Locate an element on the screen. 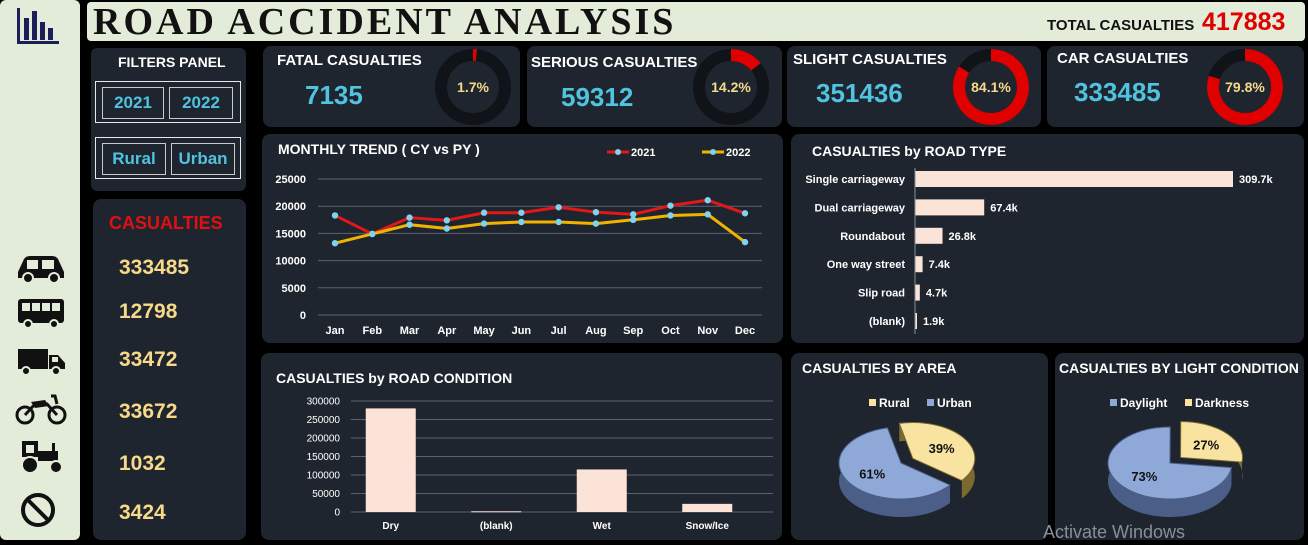  kpi-slight-label: SLIGHT CASUALTIES is located at coordinates (870, 59).